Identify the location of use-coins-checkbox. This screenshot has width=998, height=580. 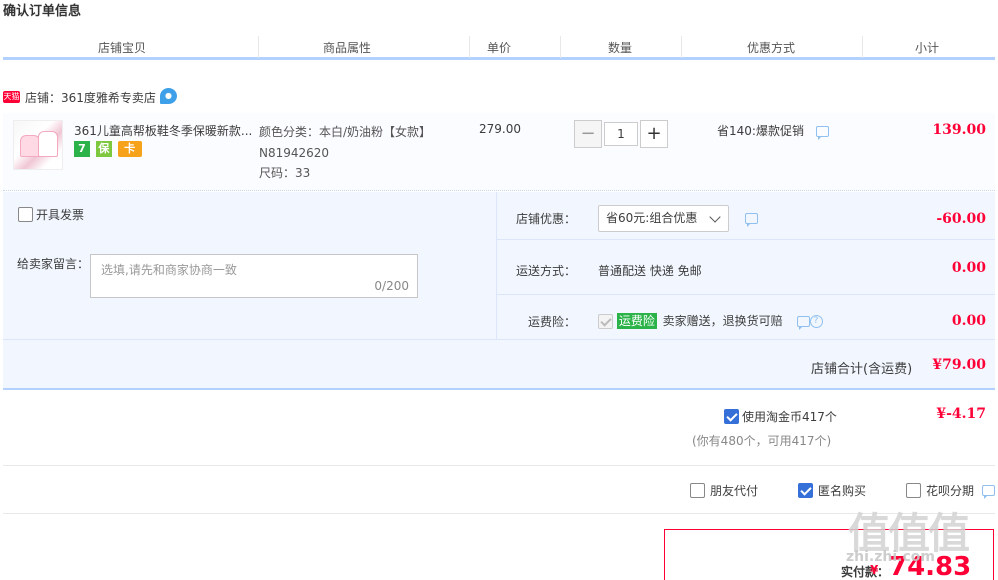
(731, 416).